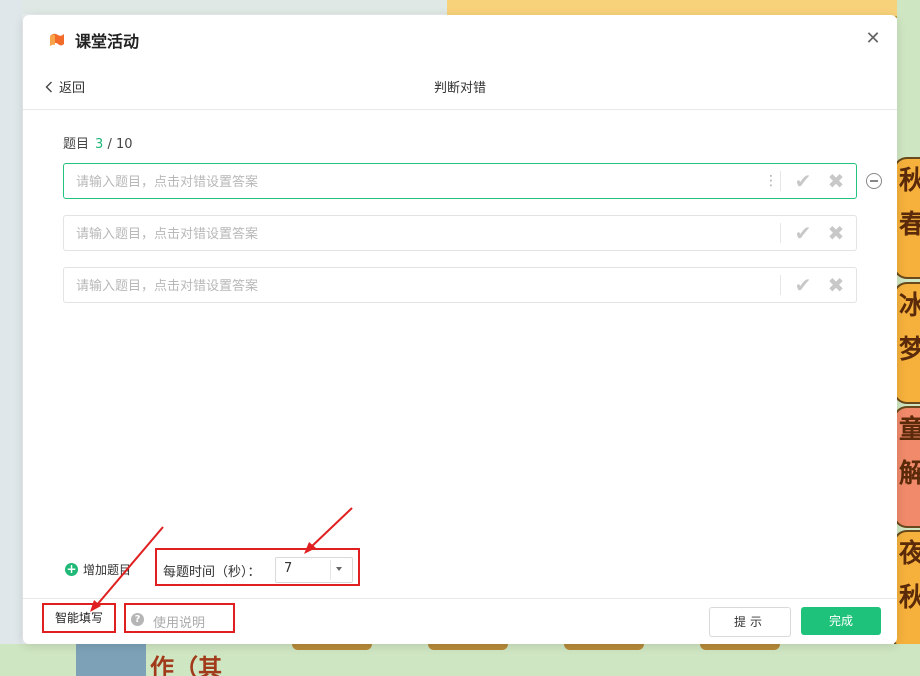 The image size is (920, 676). I want to click on question-counter-label: 题目, so click(76, 144).